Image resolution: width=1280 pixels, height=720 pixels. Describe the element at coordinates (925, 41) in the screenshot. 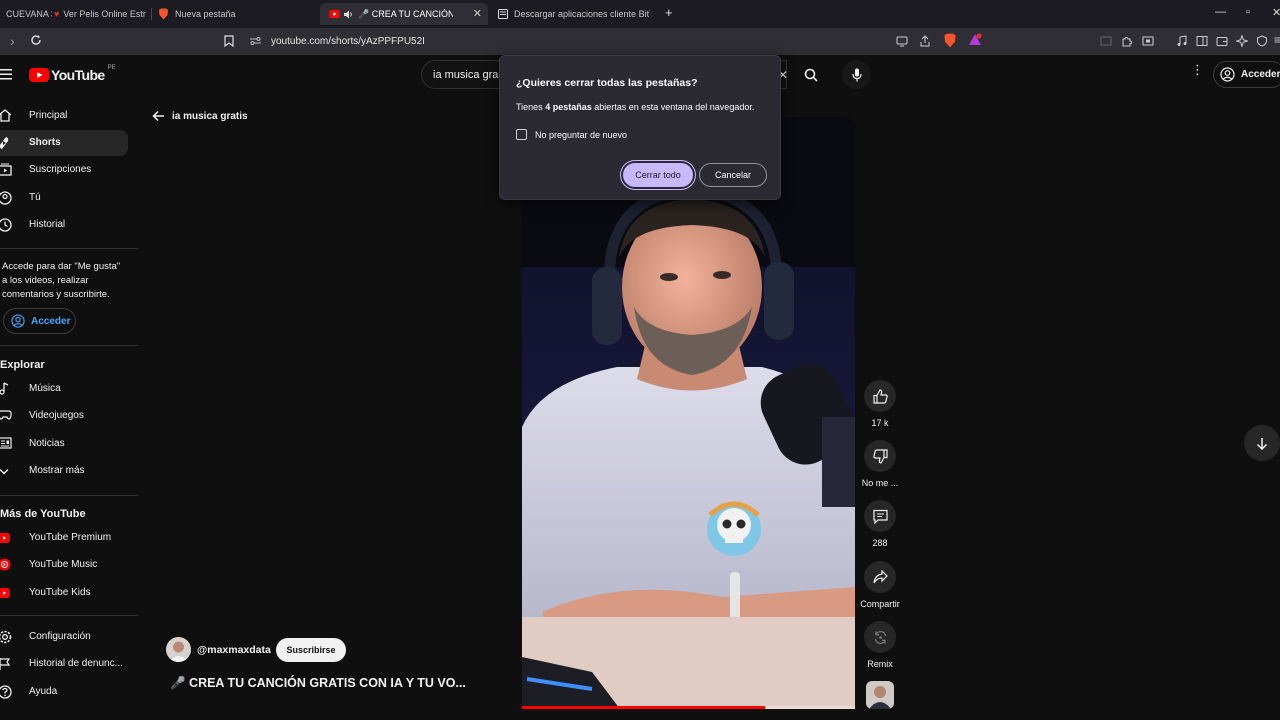

I see `share-page-icon` at that location.